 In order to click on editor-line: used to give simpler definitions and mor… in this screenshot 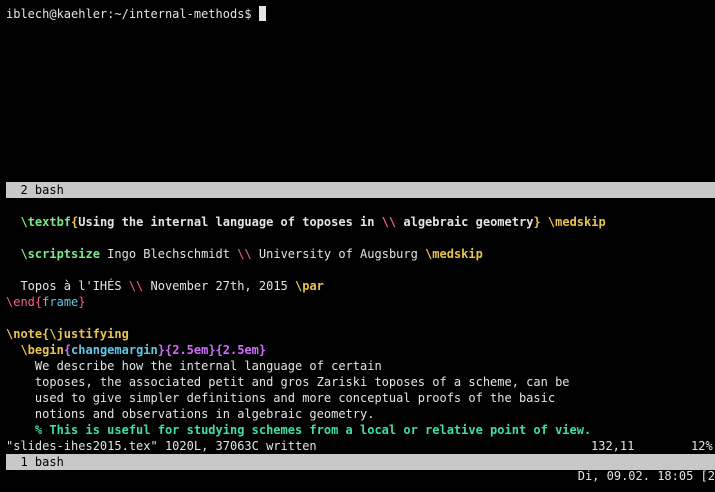, I will do `click(360, 398)`.